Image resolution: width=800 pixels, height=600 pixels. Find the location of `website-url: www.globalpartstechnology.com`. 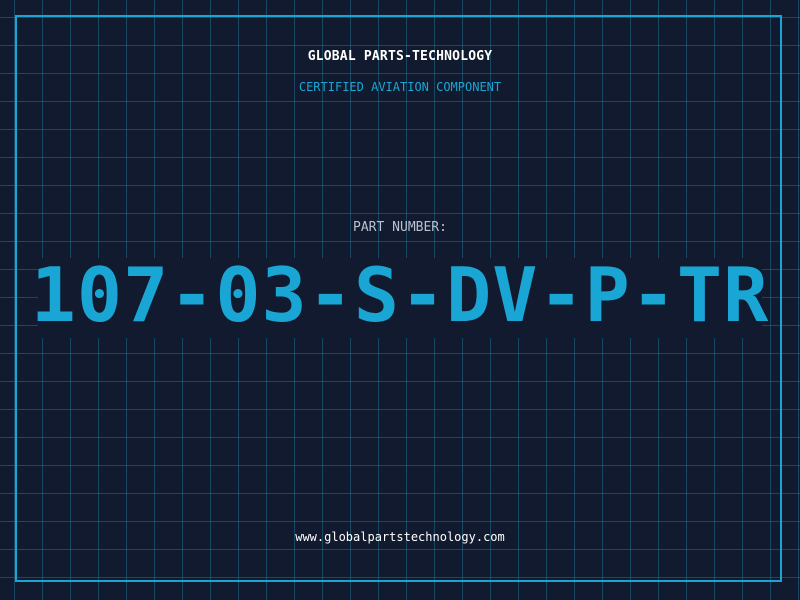

website-url: www.globalpartstechnology.com is located at coordinates (400, 537).